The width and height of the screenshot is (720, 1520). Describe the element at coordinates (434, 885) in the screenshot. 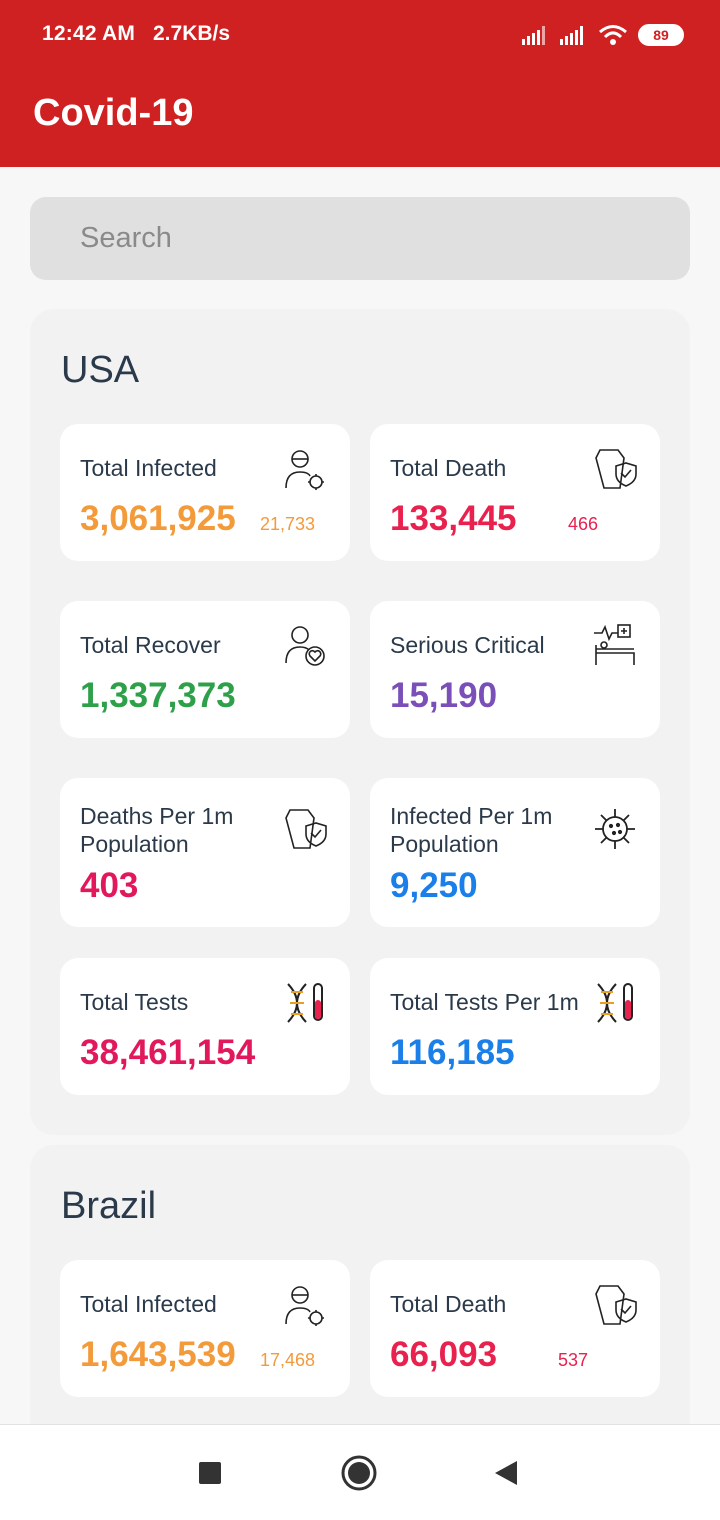

I see `stat-value: 9,250` at that location.